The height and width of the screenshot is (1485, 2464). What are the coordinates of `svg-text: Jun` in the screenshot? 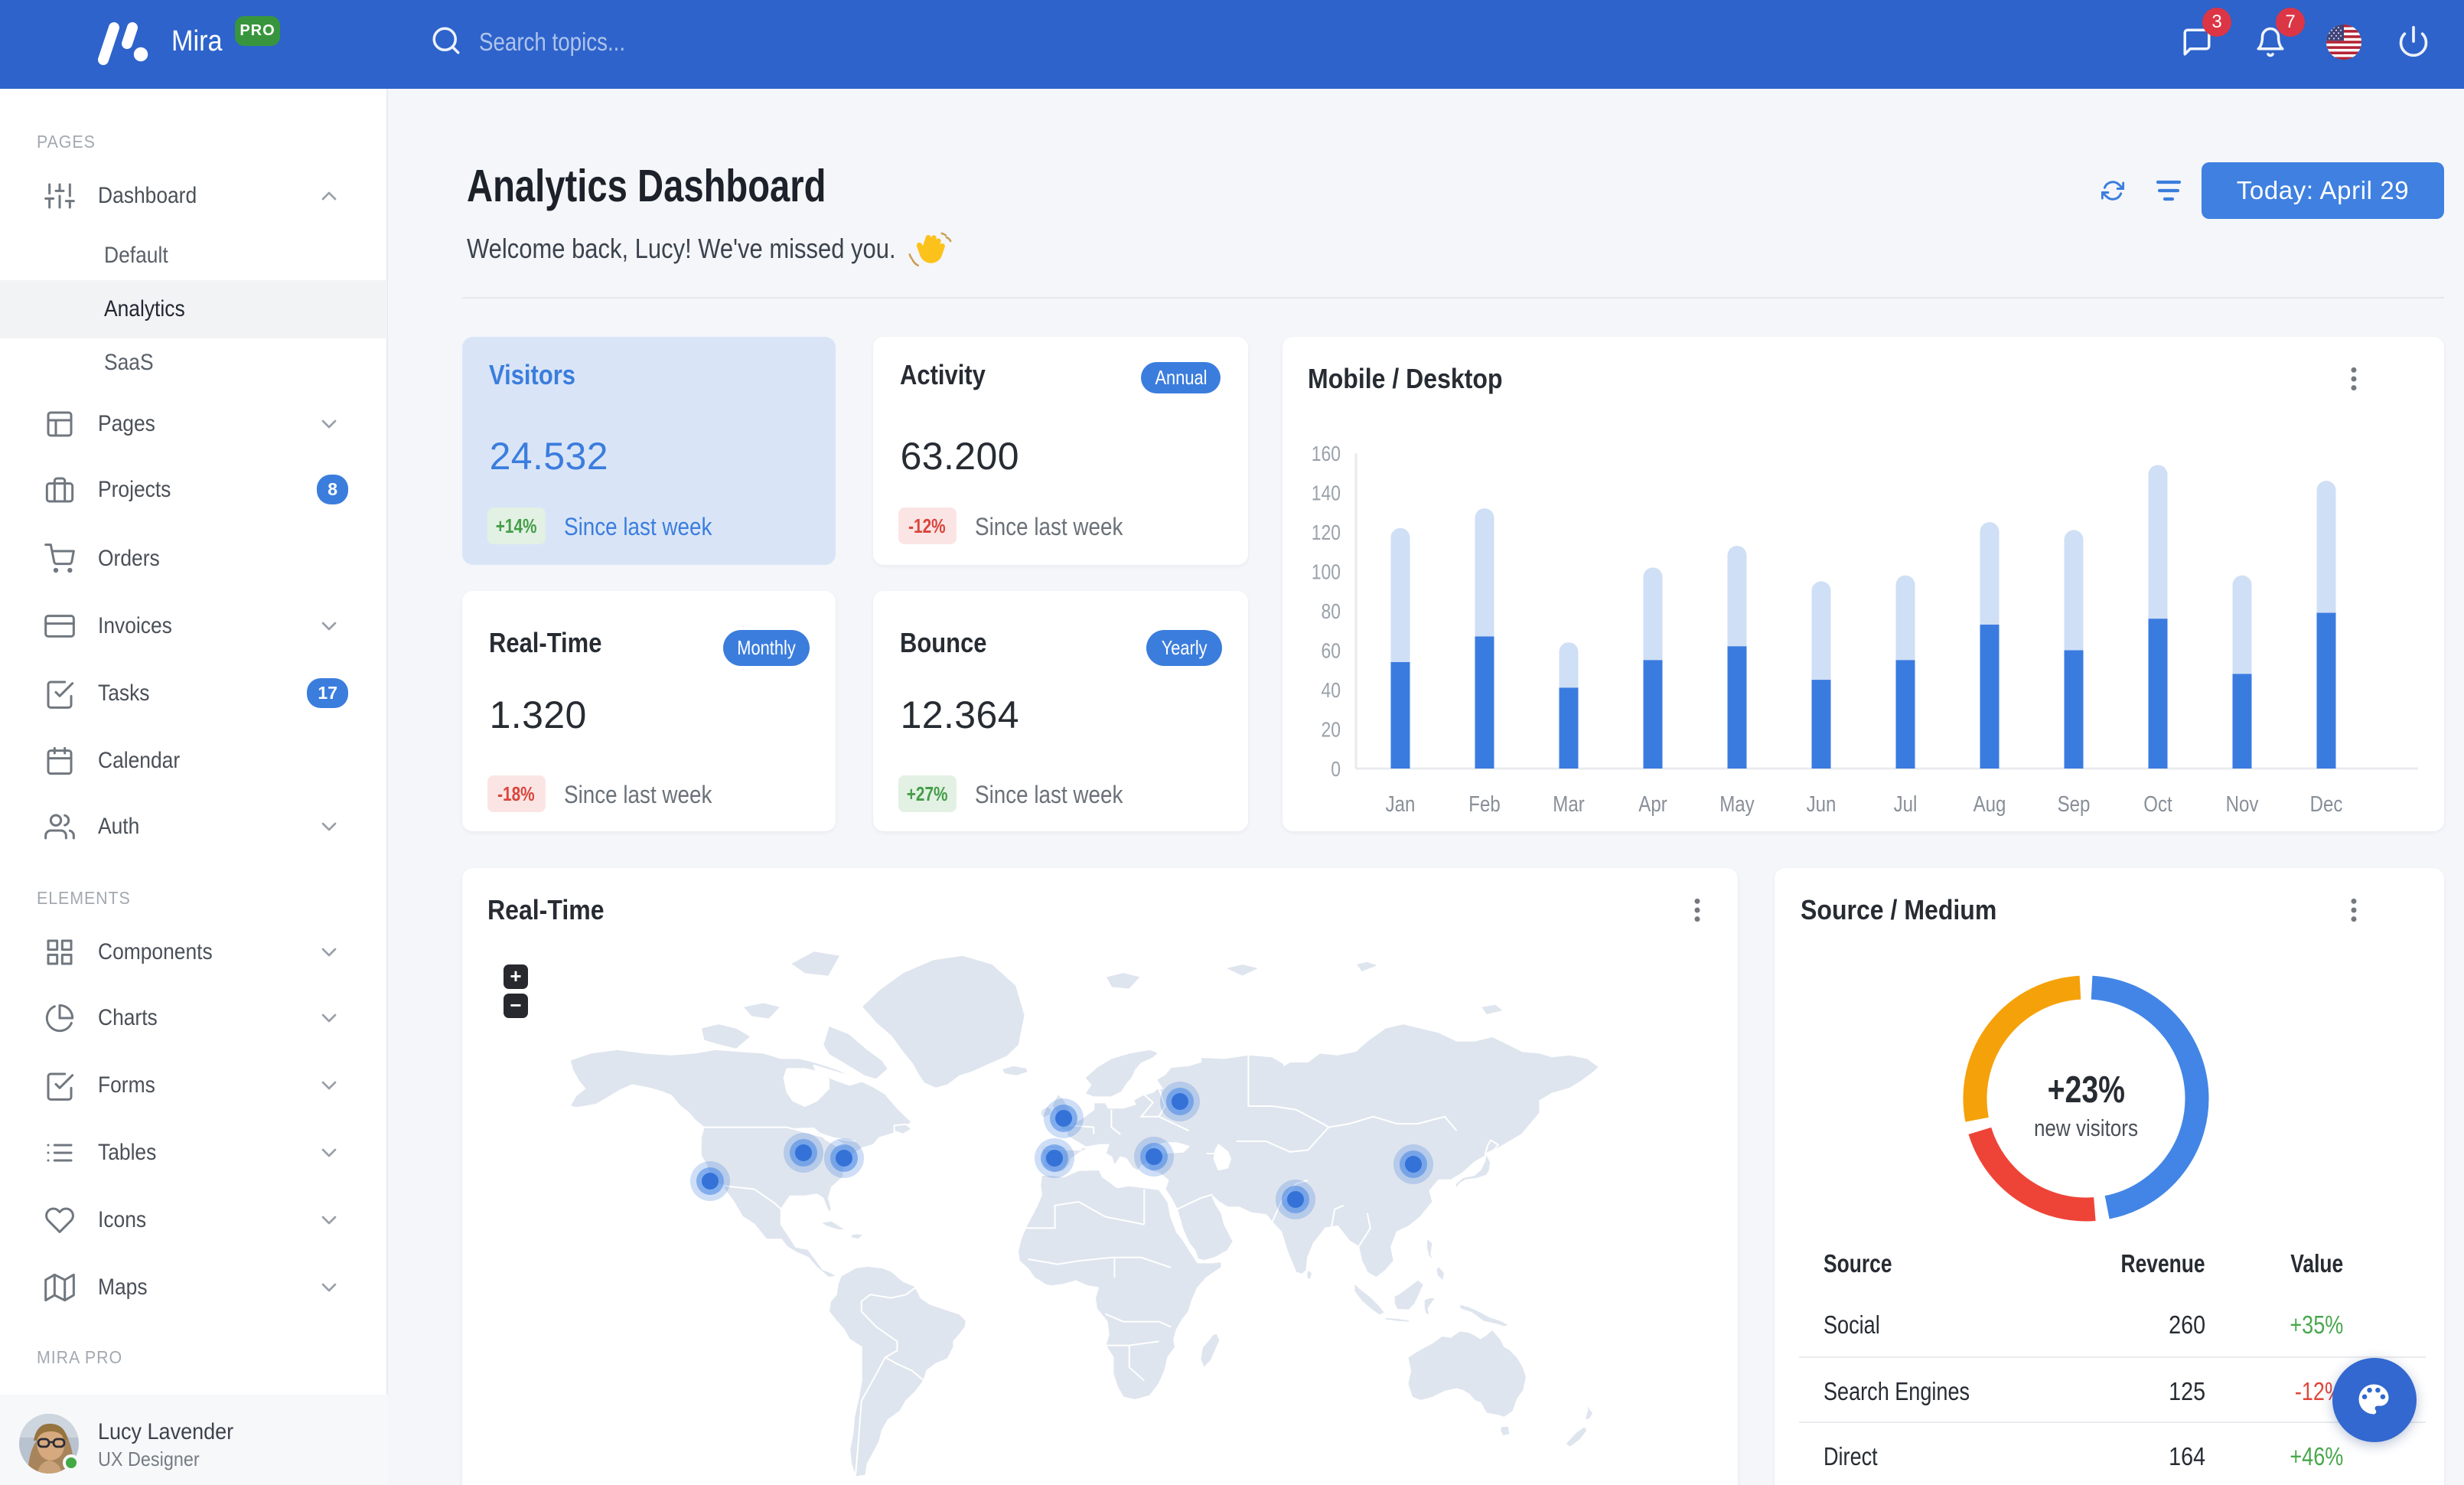 It's located at (1822, 804).